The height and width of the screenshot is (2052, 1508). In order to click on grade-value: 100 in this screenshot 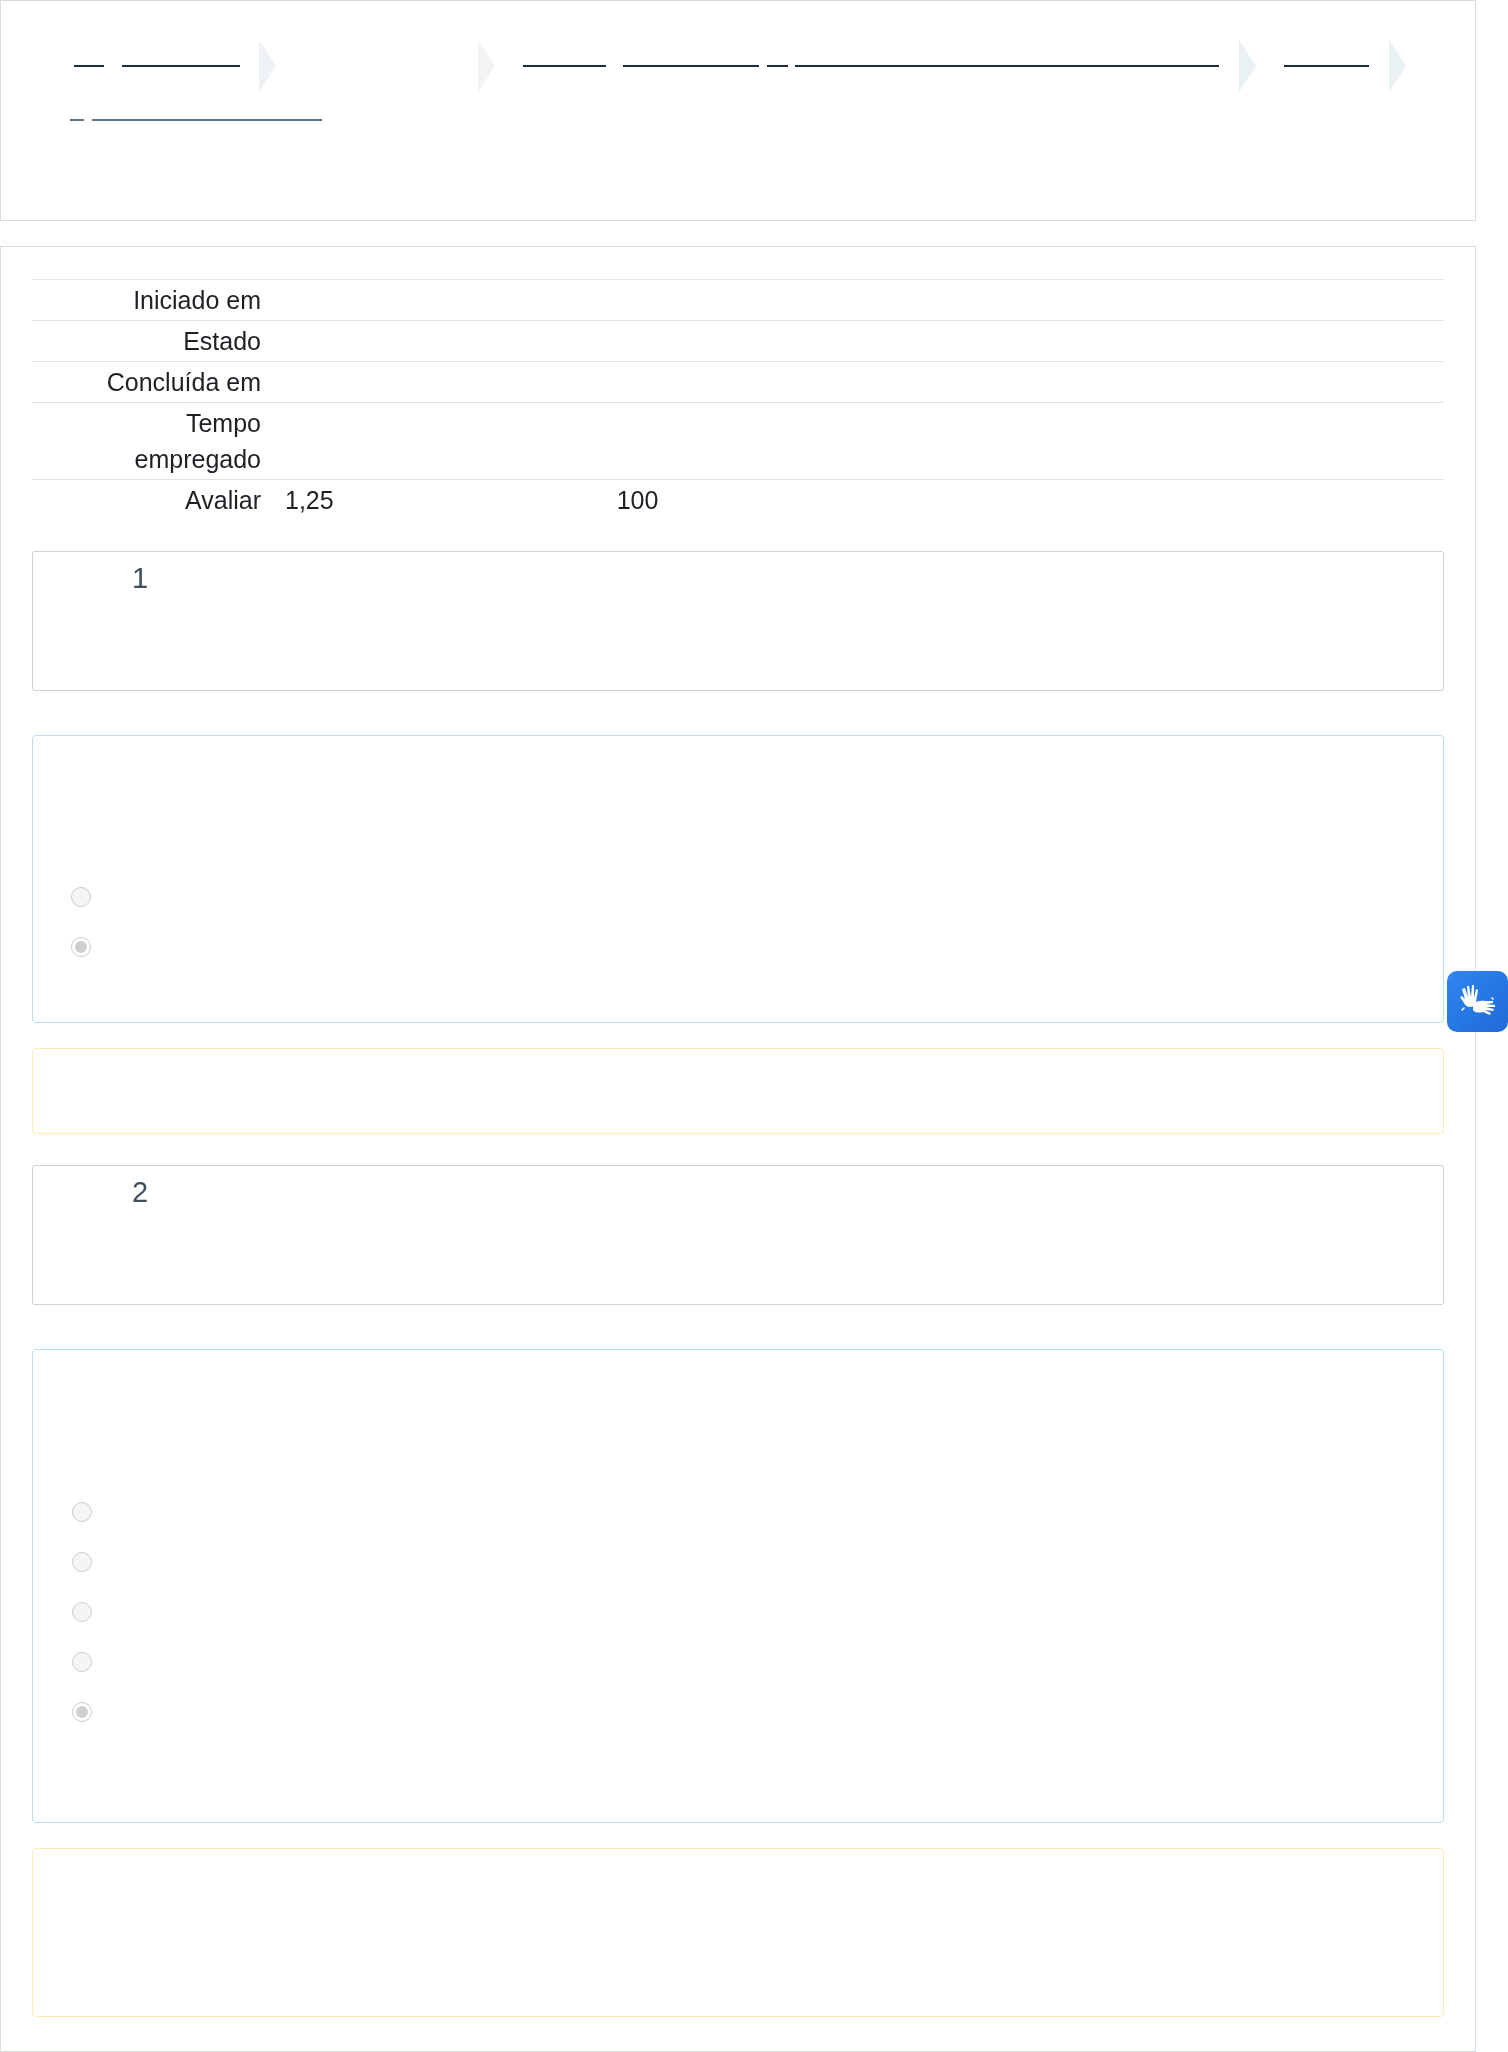, I will do `click(637, 500)`.